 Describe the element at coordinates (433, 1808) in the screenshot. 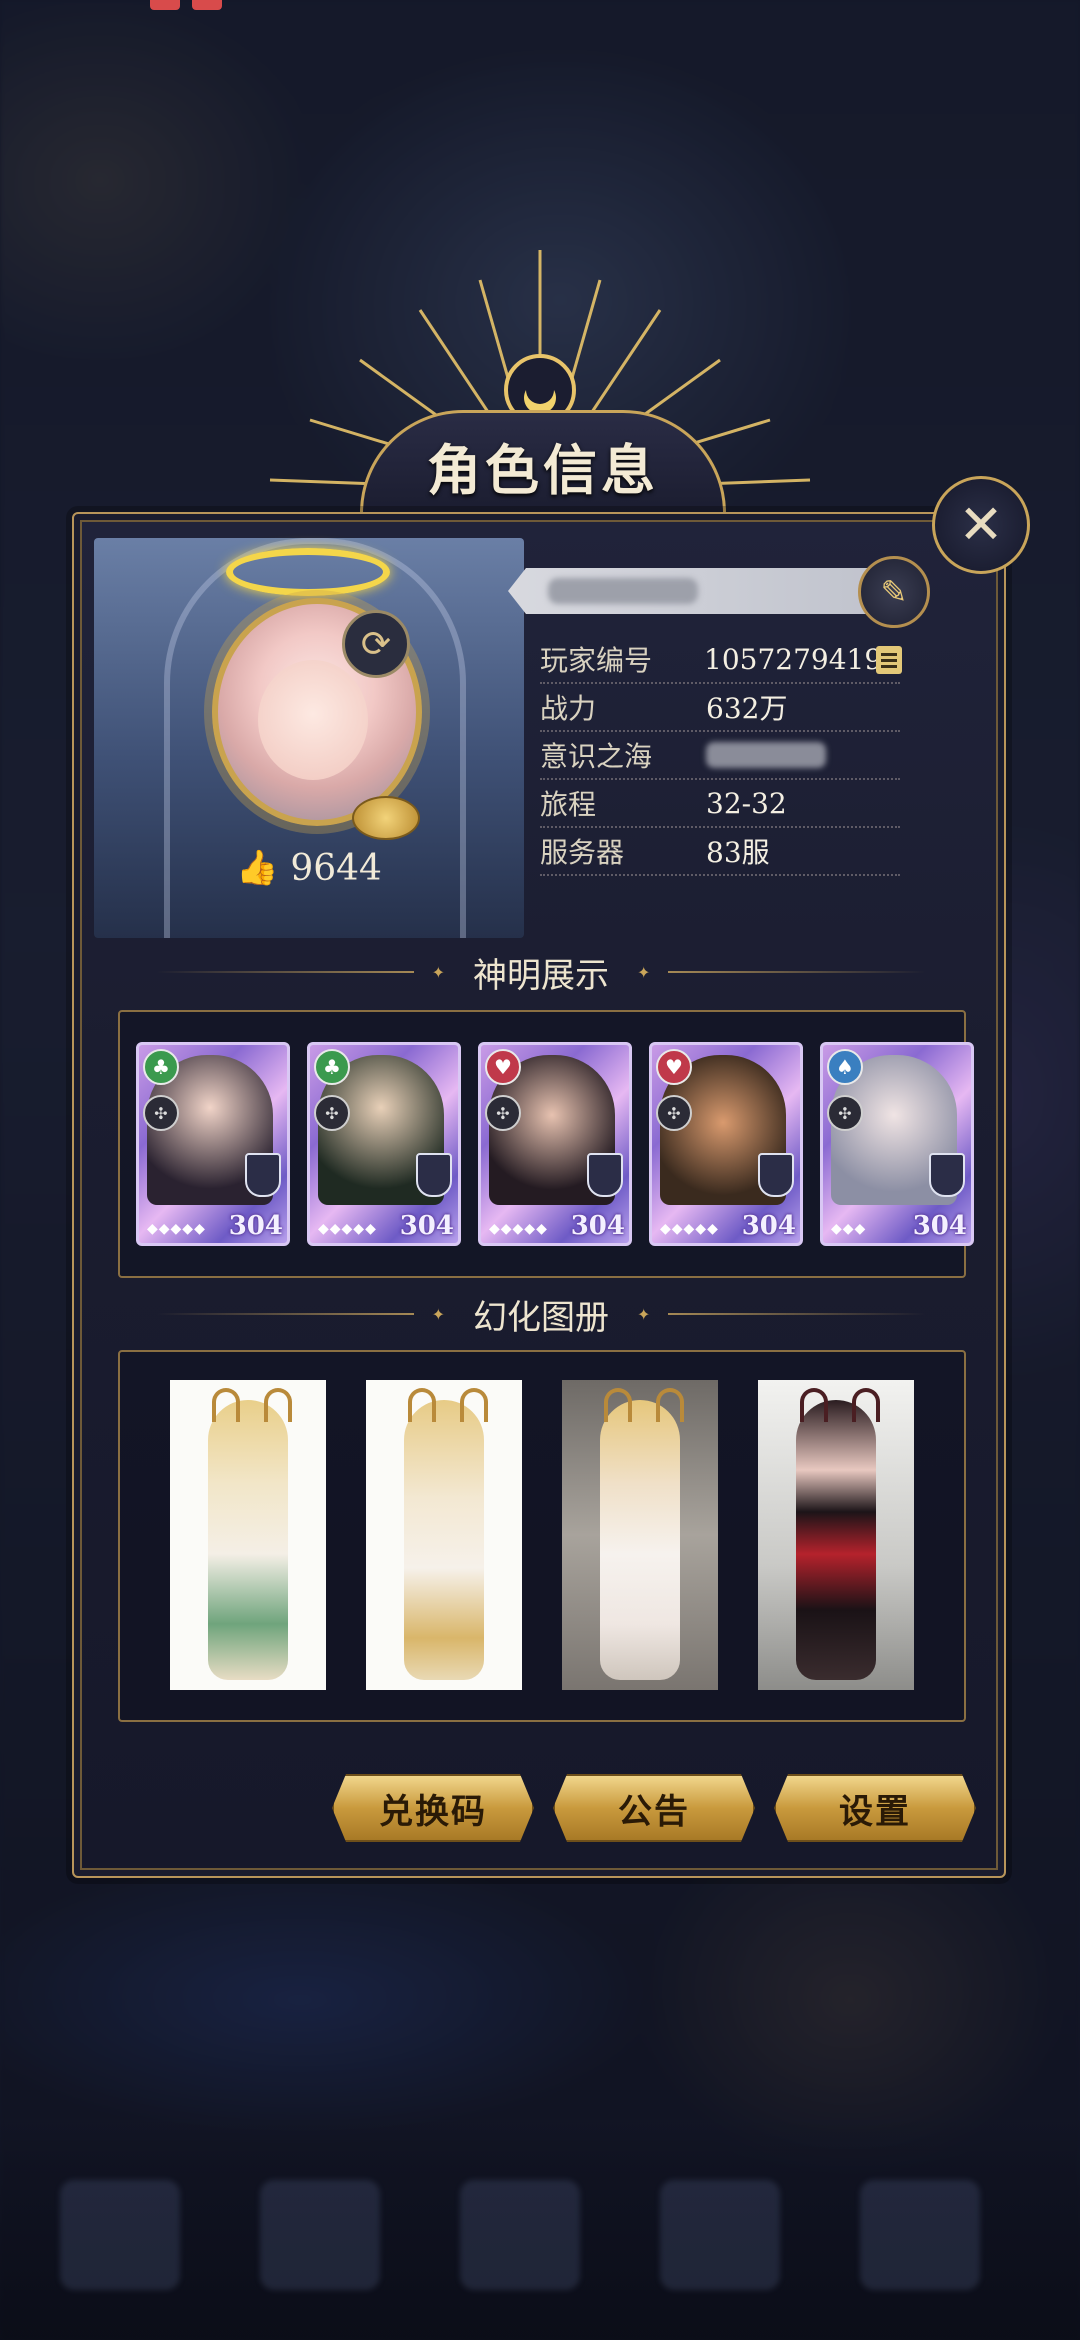

I see `redeem-code-button: 兑换码` at that location.